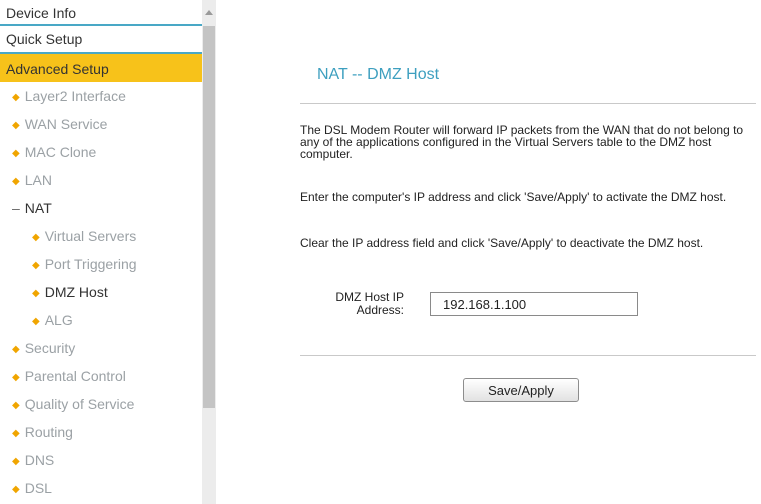 This screenshot has width=761, height=504. I want to click on menu-item-layer2-interface: ◆ Layer2 Interface, so click(101, 96).